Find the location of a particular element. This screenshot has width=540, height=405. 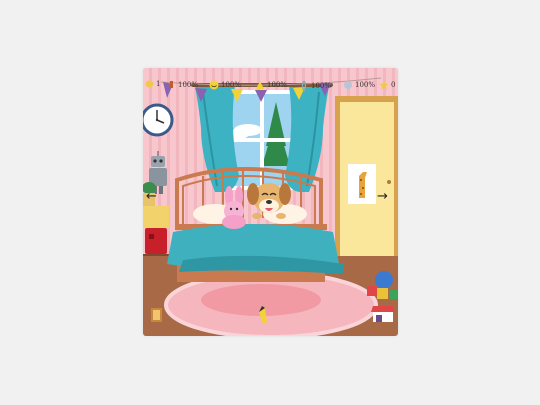

hunger-icon is located at coordinates (171, 84).